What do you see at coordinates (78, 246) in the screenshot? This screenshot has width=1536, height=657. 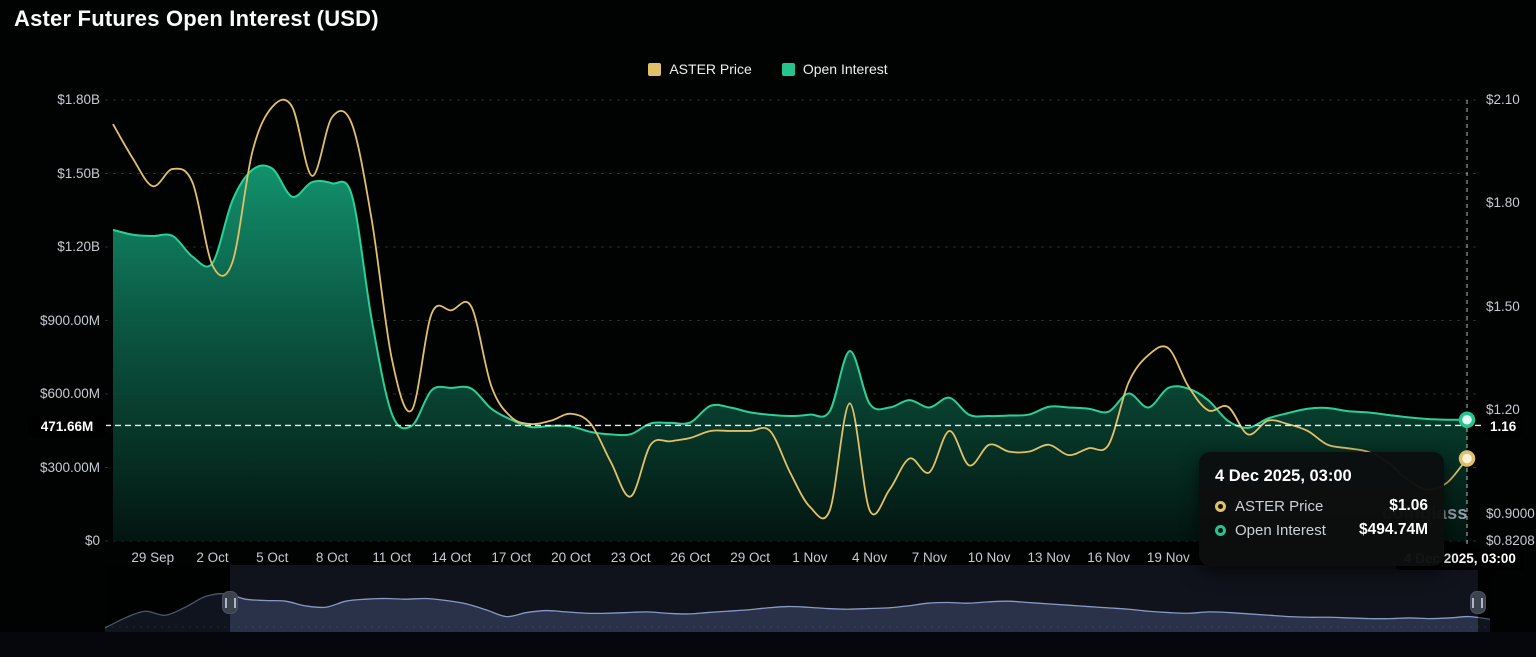 I see `left-axis-tick-label: $1.20B` at bounding box center [78, 246].